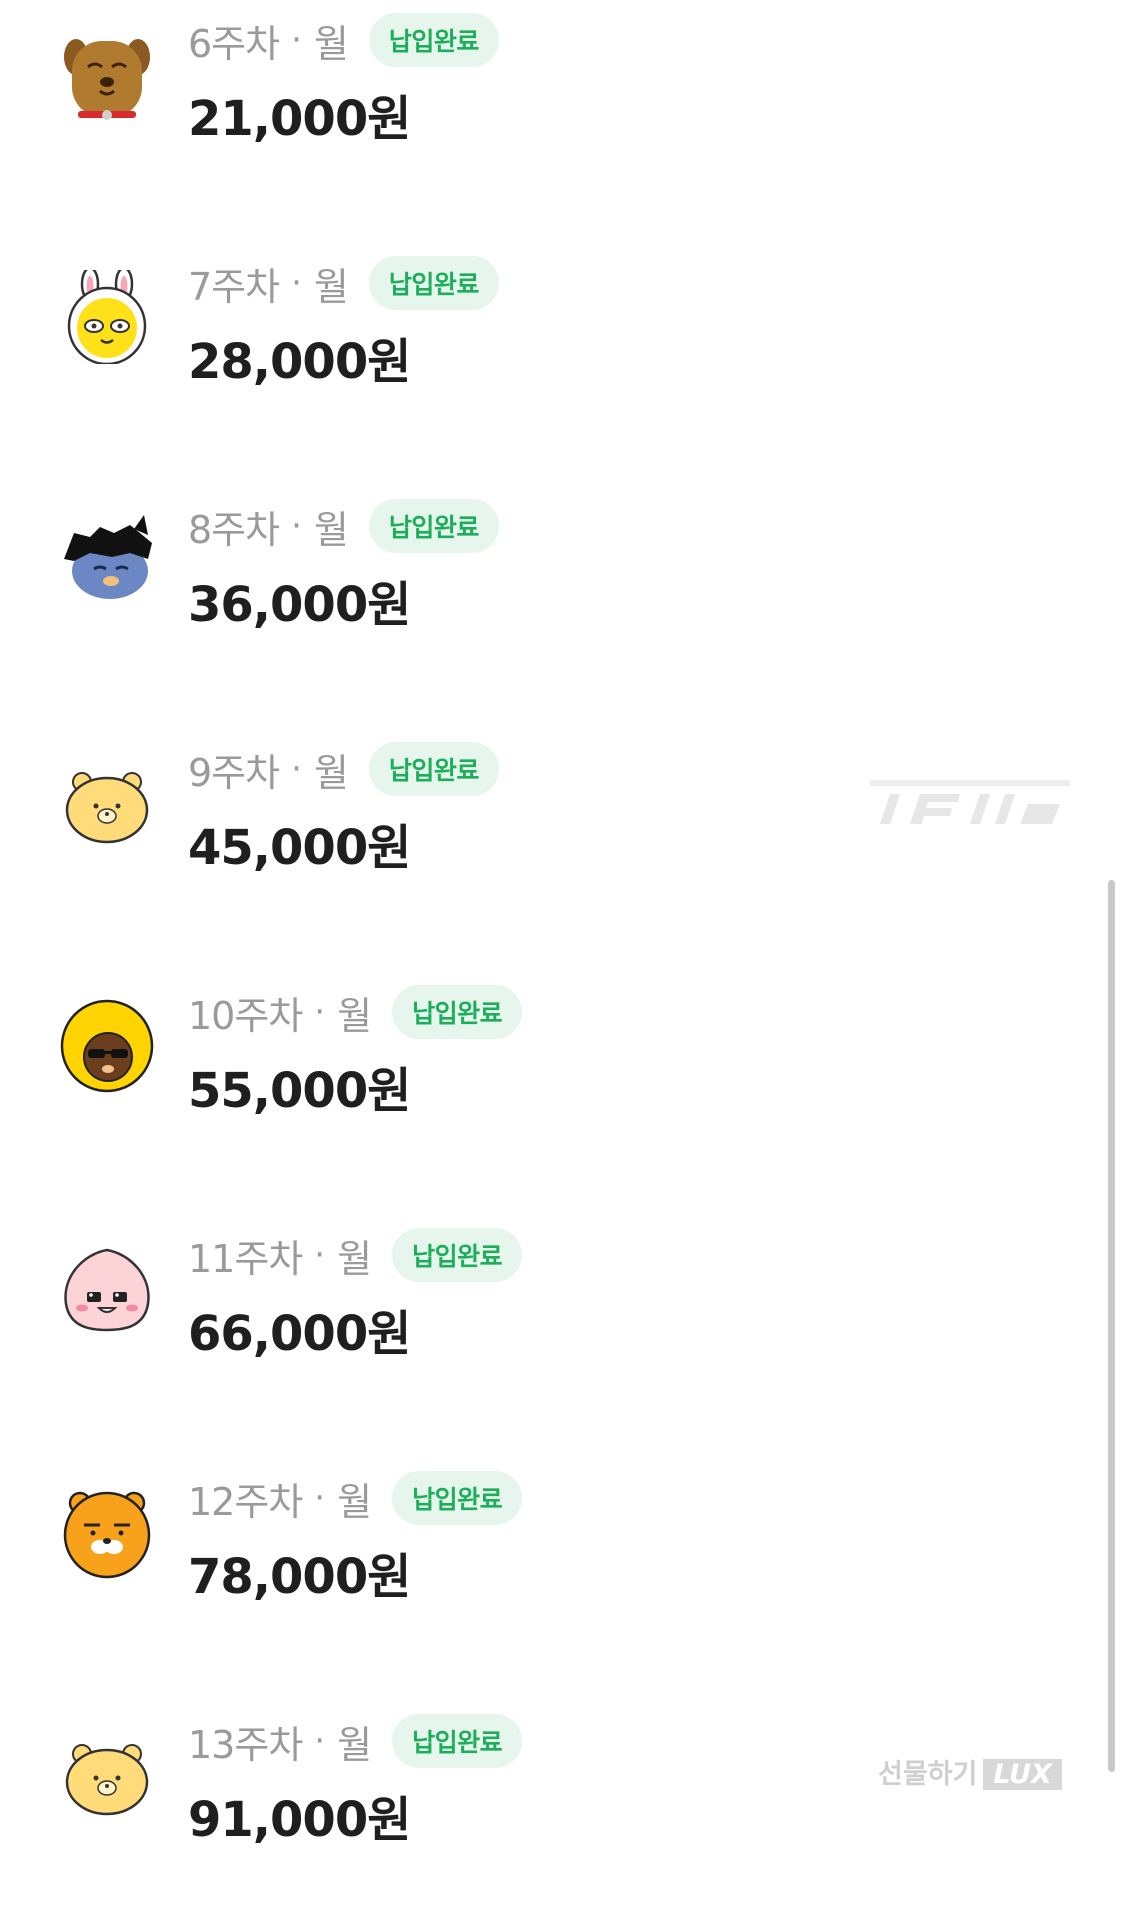 This screenshot has width=1125, height=1920. What do you see at coordinates (107, 1532) in the screenshot?
I see `lion-character-icon` at bounding box center [107, 1532].